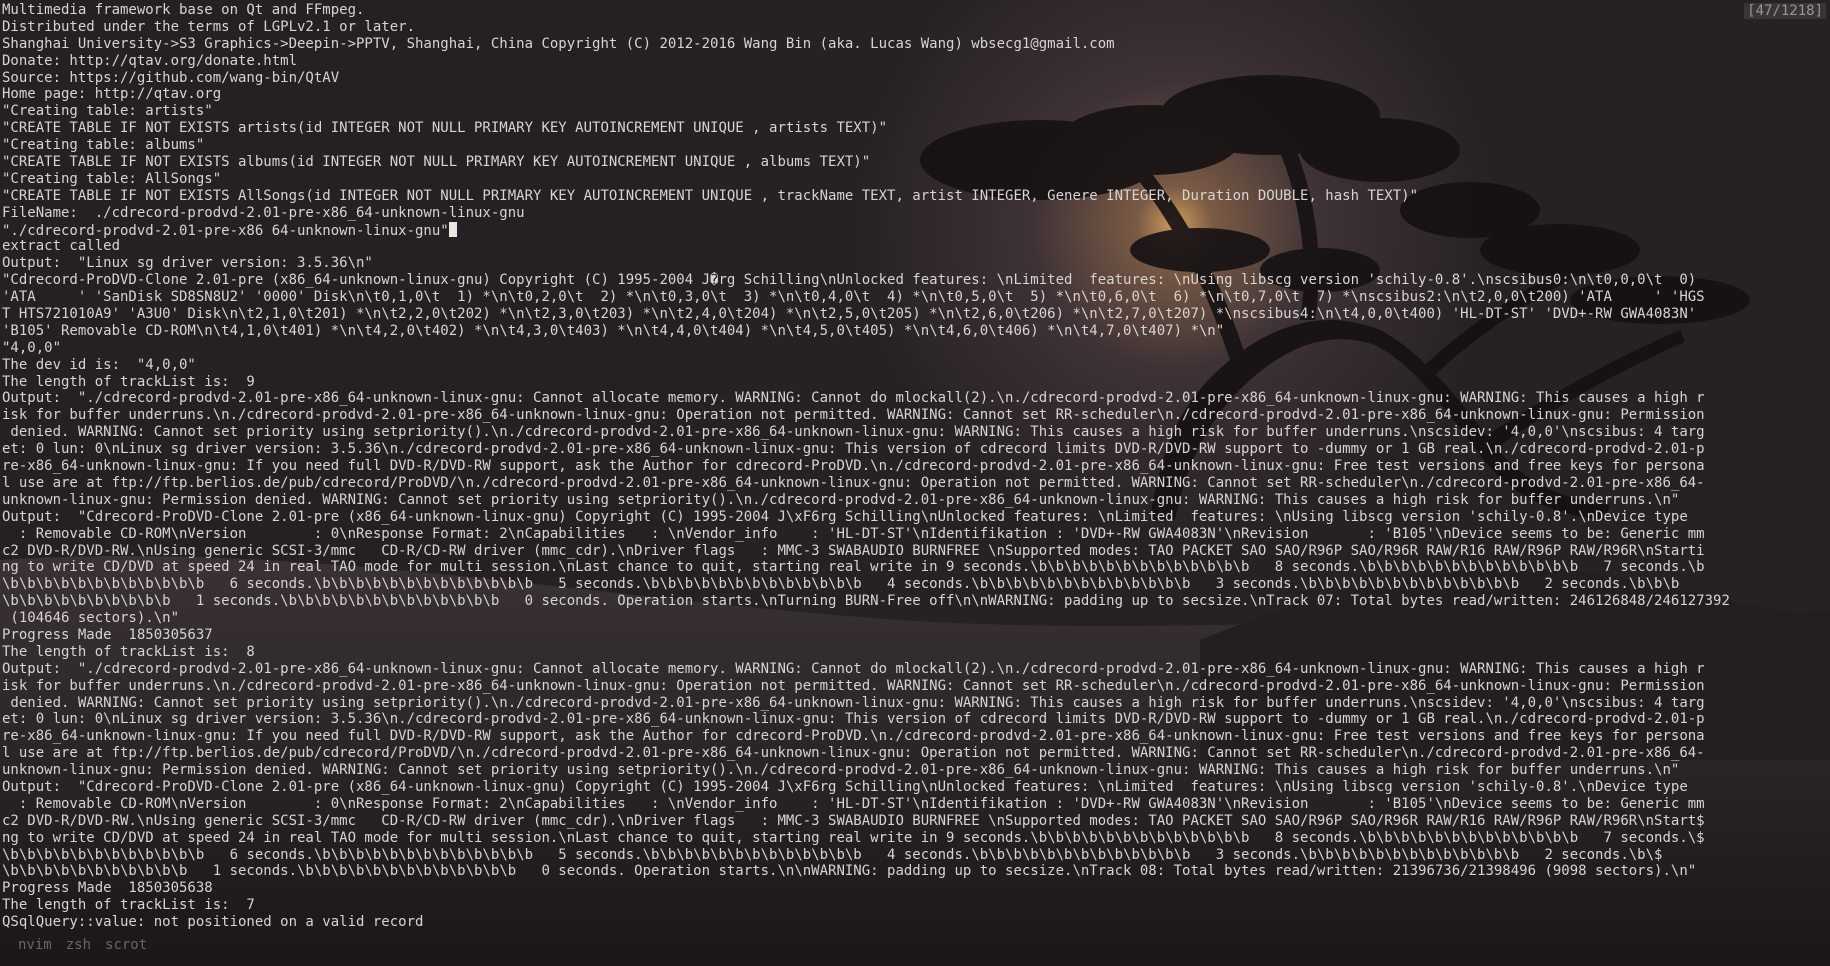  I want to click on terminal-line: Source: https://github.com/wang-bin/QtAV, so click(171, 77).